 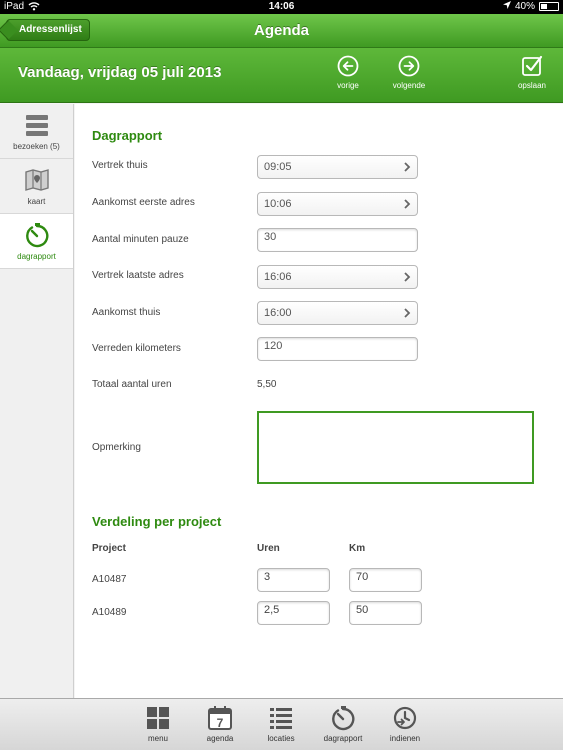 What do you see at coordinates (136, 348) in the screenshot?
I see `field-label-verreden-kilometers: Verreden kilometers` at bounding box center [136, 348].